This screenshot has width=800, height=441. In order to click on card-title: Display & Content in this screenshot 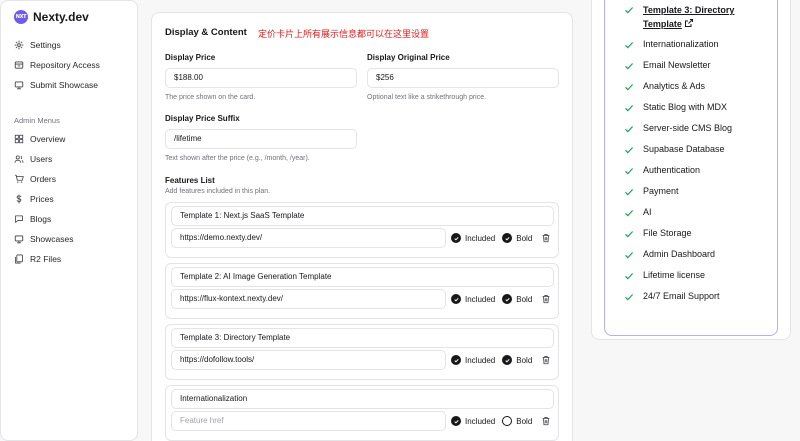, I will do `click(206, 32)`.